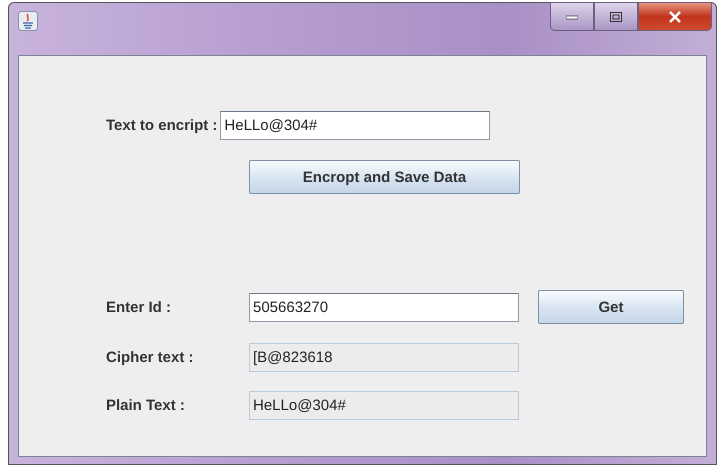  I want to click on field-label: Text to encript :, so click(162, 125).